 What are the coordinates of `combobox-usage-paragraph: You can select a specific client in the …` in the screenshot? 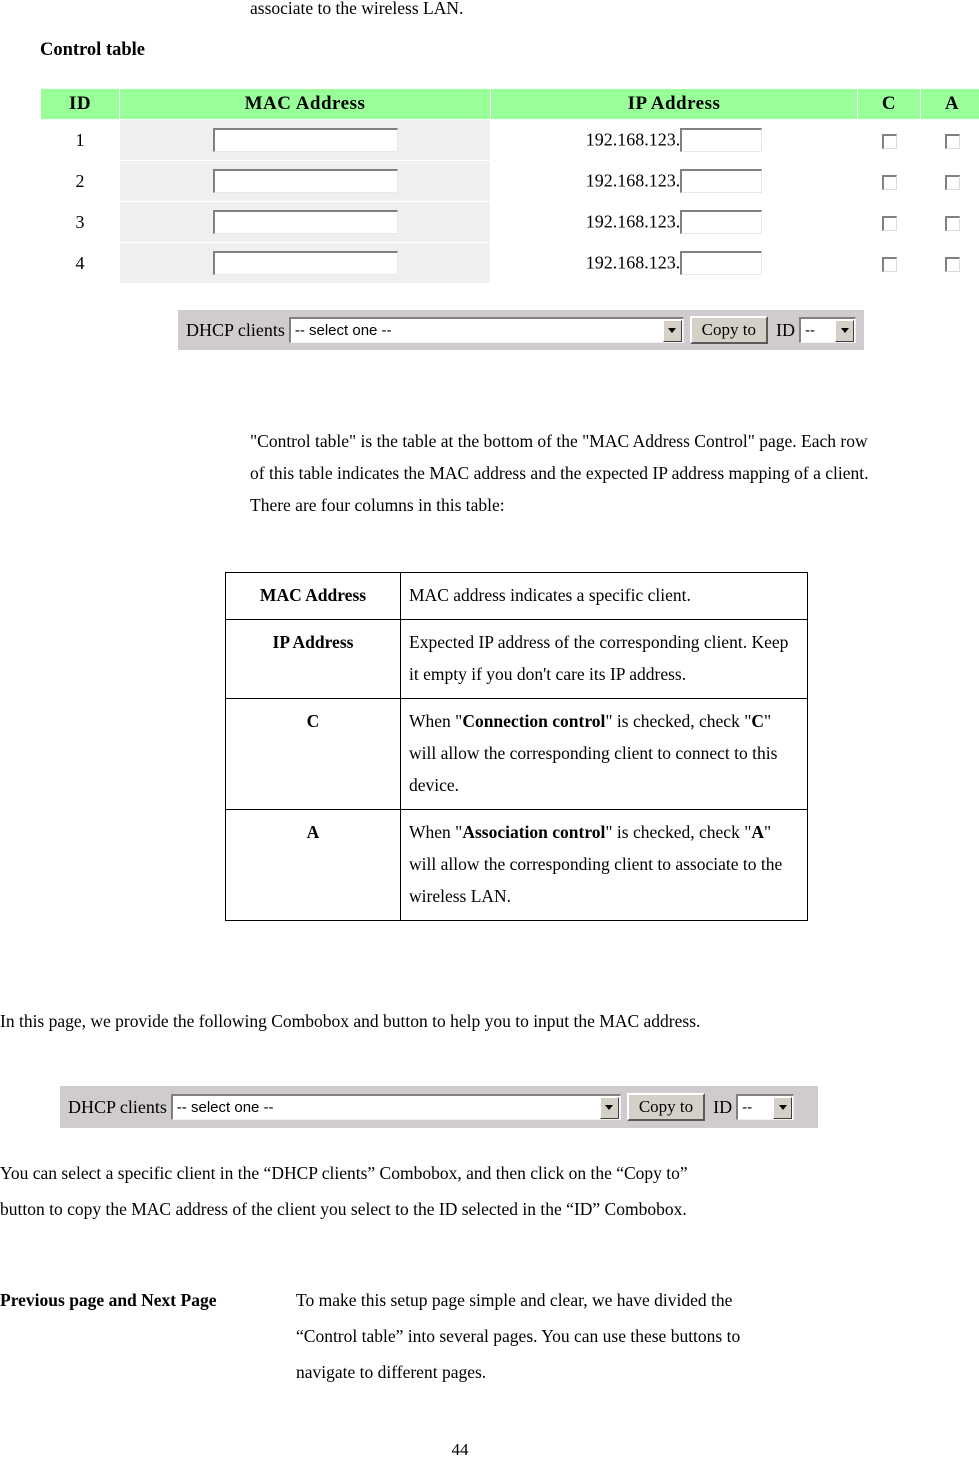 It's located at (434, 1191).